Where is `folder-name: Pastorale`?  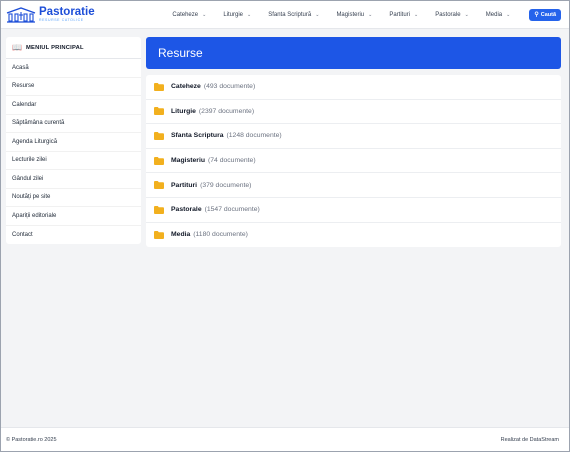
folder-name: Pastorale is located at coordinates (186, 210).